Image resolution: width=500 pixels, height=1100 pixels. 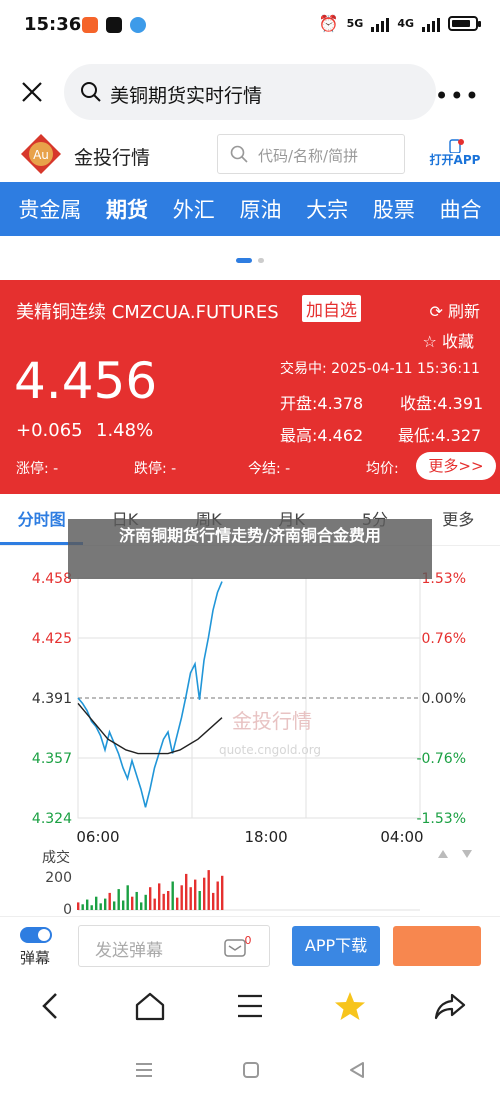 What do you see at coordinates (357, 1072) in the screenshot?
I see `back-nav-icon` at bounding box center [357, 1072].